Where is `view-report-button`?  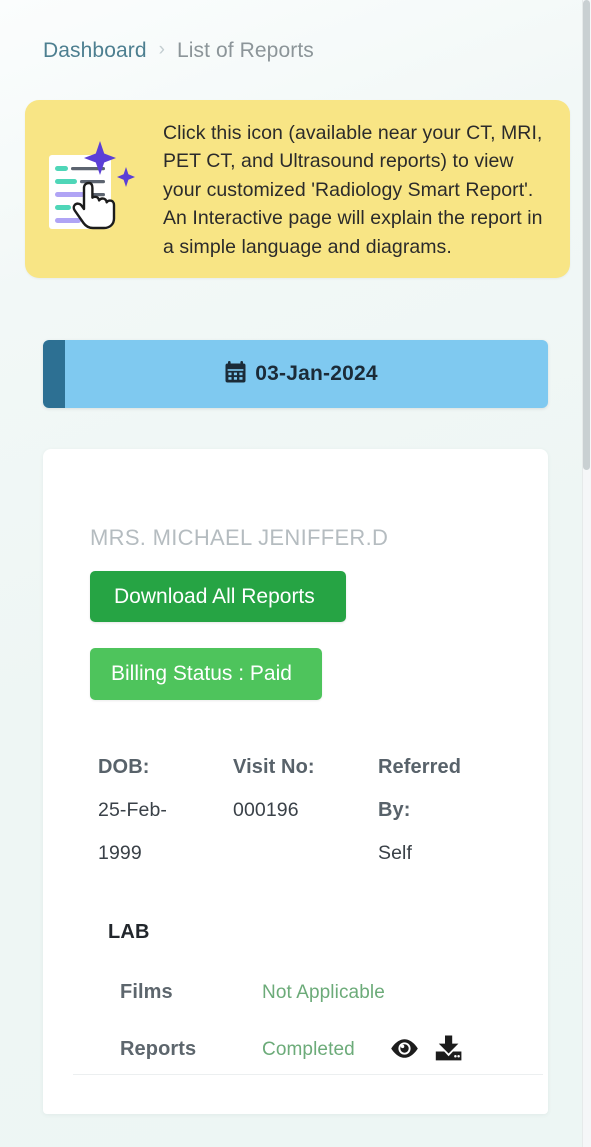 view-report-button is located at coordinates (404, 1050).